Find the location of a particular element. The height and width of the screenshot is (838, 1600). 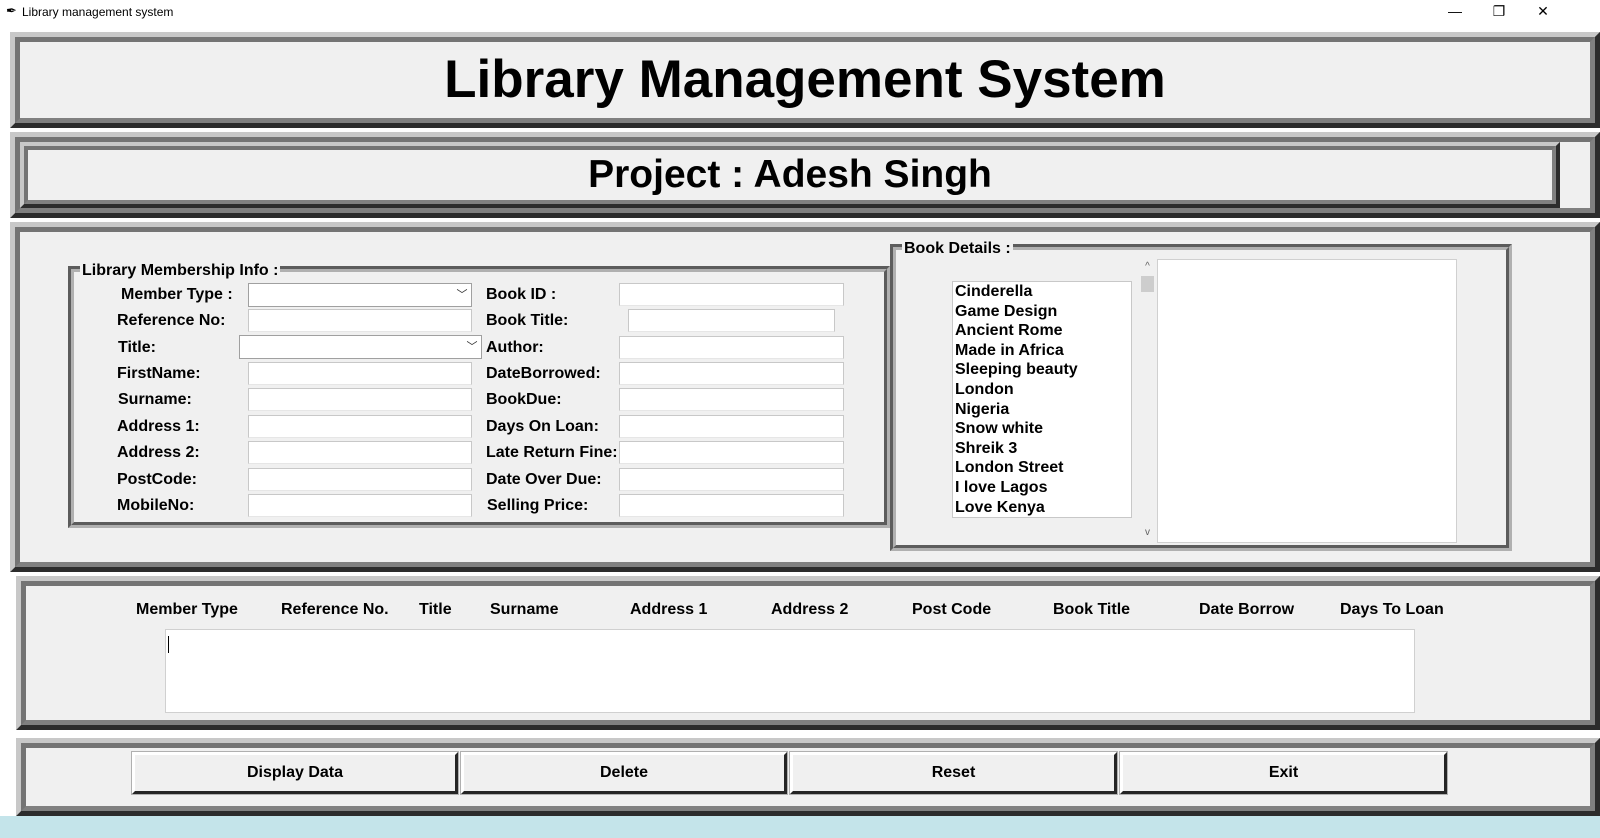

book-id-input is located at coordinates (731, 294).